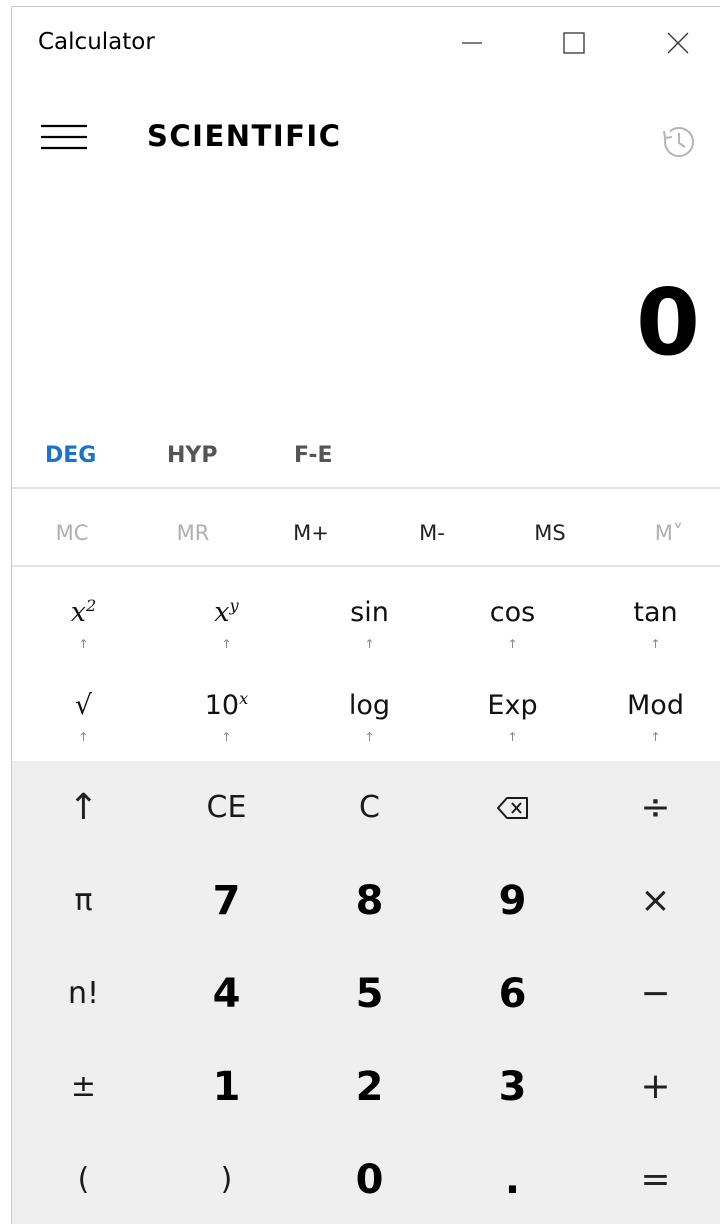 The height and width of the screenshot is (1224, 720). I want to click on minimize-button, so click(472, 43).